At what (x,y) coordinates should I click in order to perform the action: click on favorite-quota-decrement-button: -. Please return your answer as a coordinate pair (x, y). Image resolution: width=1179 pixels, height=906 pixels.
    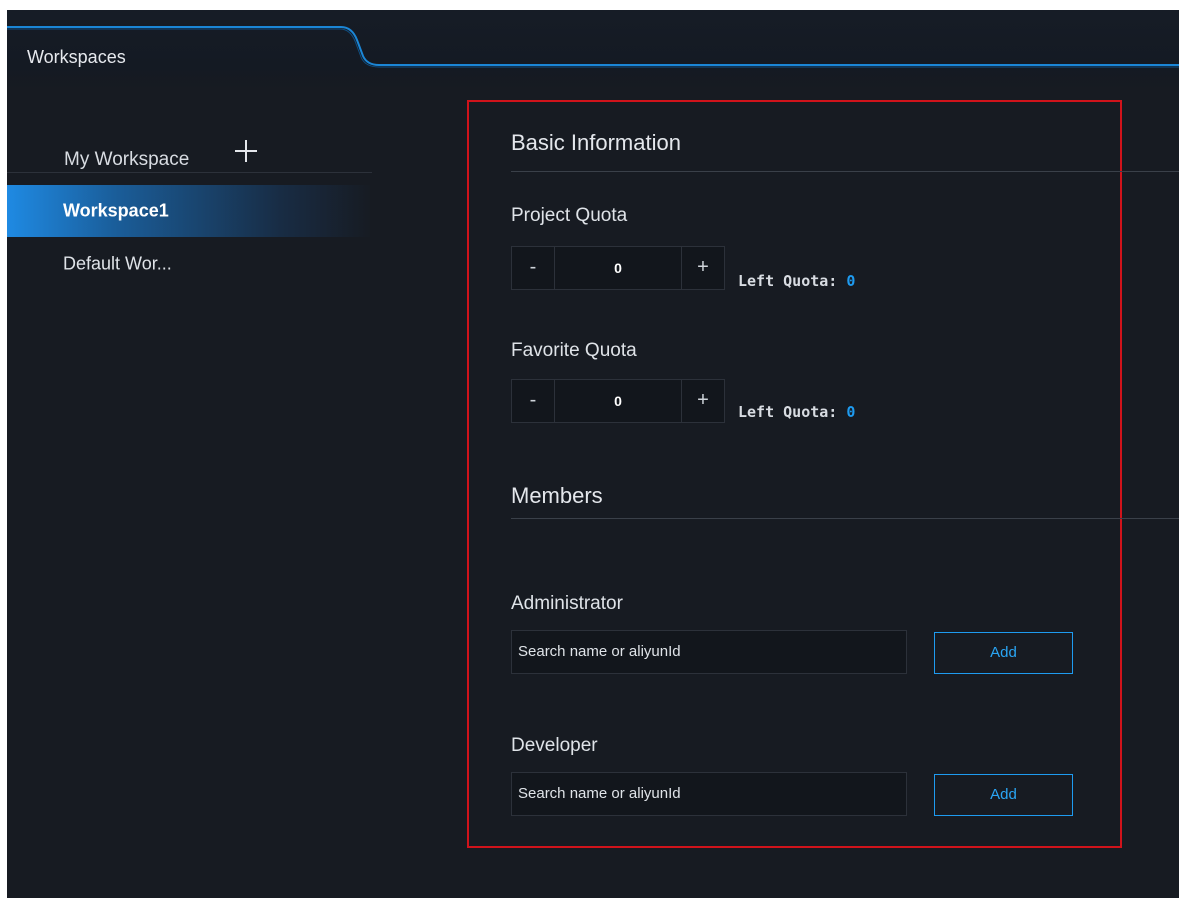
    Looking at the image, I should click on (533, 401).